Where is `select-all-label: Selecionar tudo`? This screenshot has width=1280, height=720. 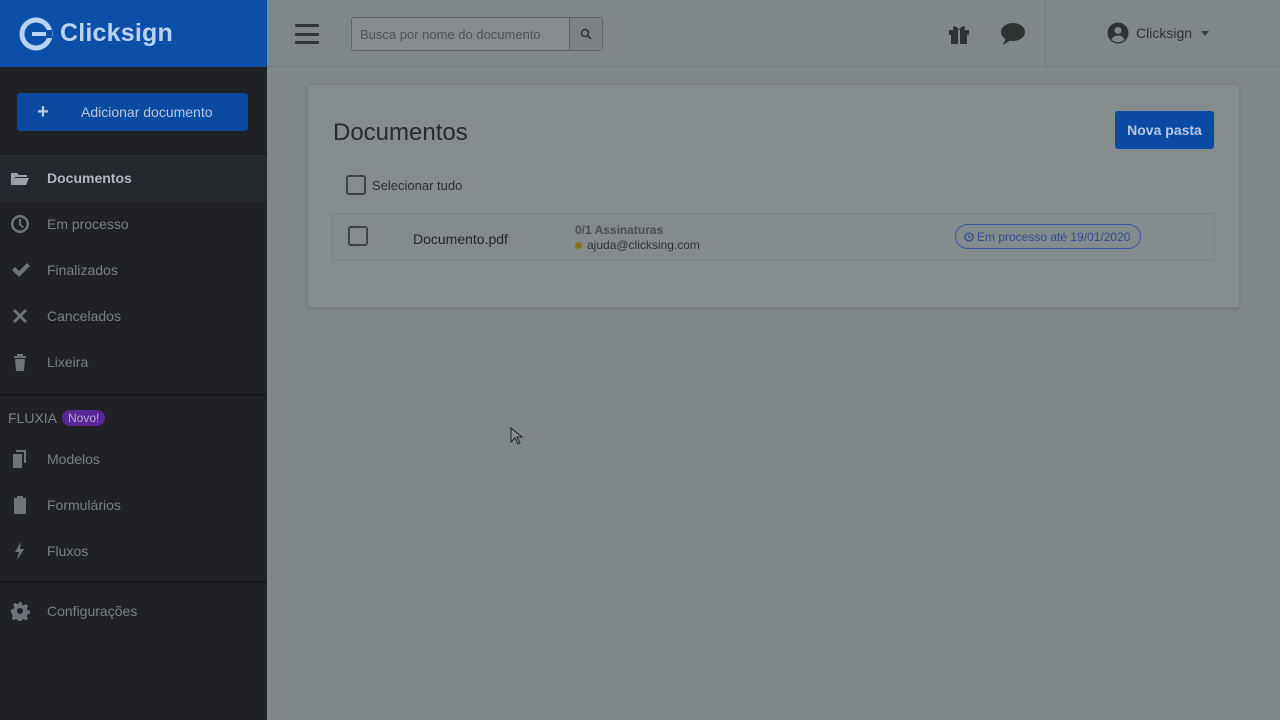
select-all-label: Selecionar tudo is located at coordinates (417, 185).